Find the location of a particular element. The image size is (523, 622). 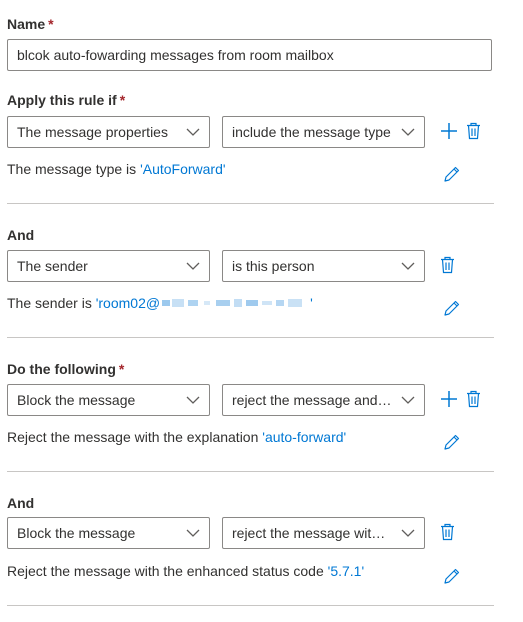

status-code-link: '5.7.1' is located at coordinates (346, 571).